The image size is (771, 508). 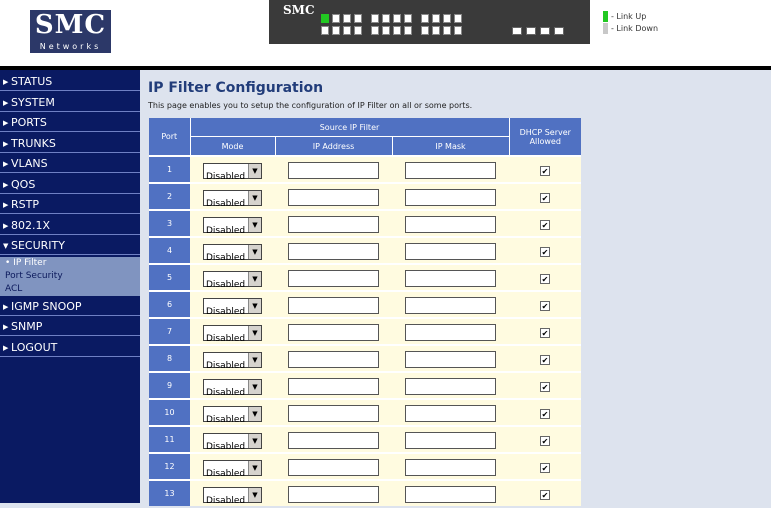 What do you see at coordinates (46, 306) in the screenshot?
I see `sidebar-item-label: IGMP SNOOP` at bounding box center [46, 306].